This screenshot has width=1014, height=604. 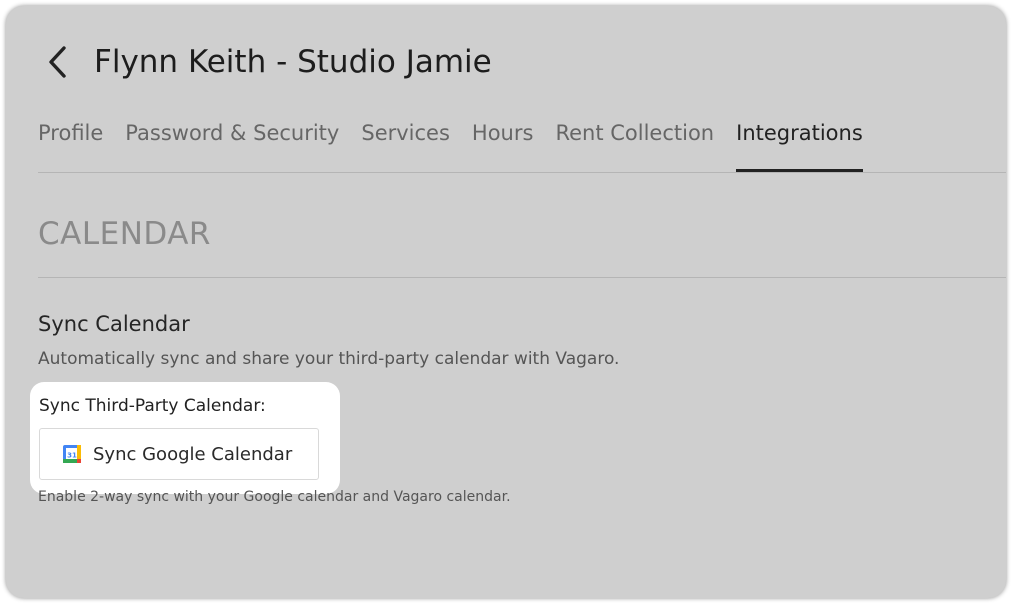 What do you see at coordinates (152, 406) in the screenshot?
I see `third-party-calendar-label: Sync Third-Party Calendar:` at bounding box center [152, 406].